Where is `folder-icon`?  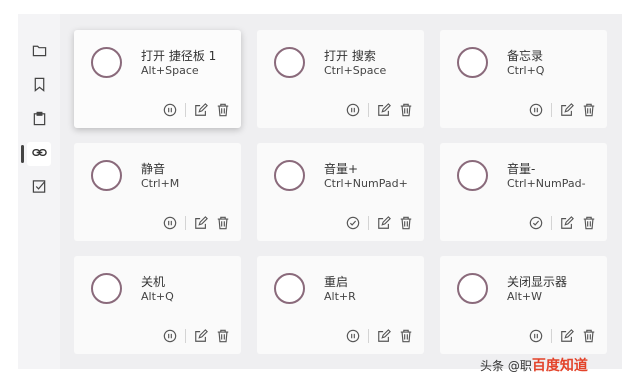 folder-icon is located at coordinates (39, 52).